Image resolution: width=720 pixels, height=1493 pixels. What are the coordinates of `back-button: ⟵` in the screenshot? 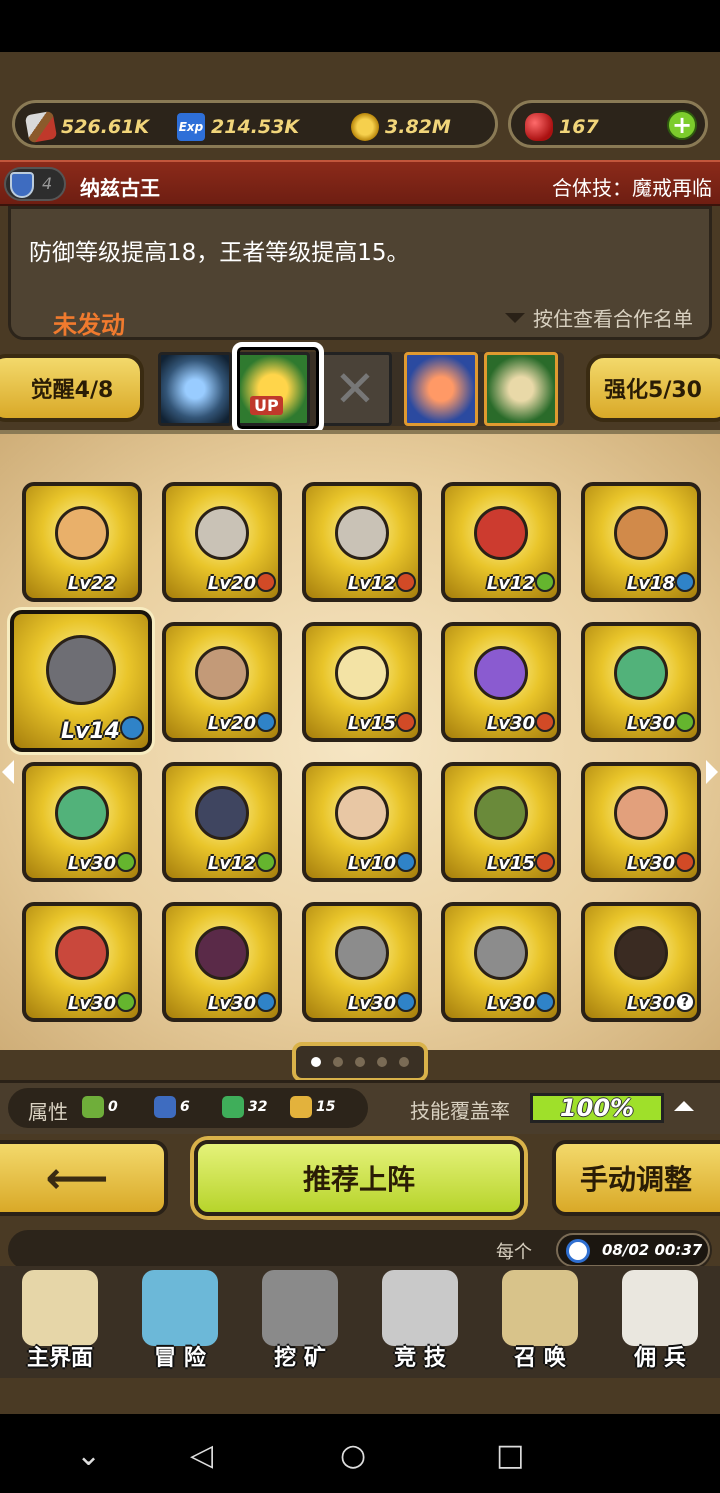 It's located at (84, 1178).